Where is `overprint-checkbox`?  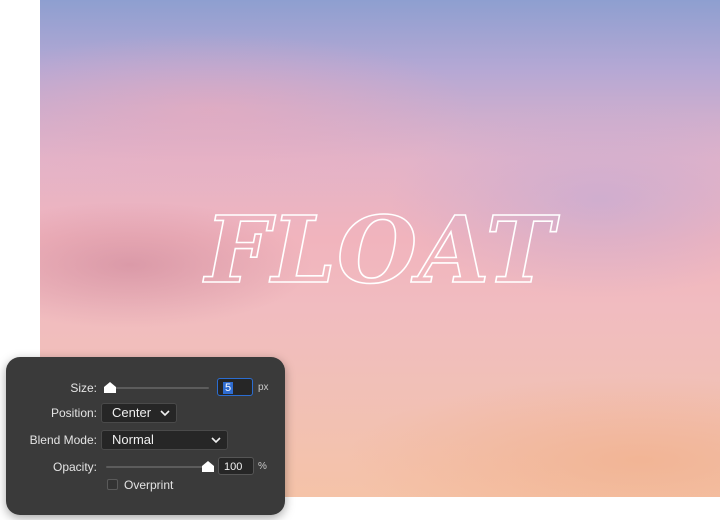
overprint-checkbox is located at coordinates (112, 484).